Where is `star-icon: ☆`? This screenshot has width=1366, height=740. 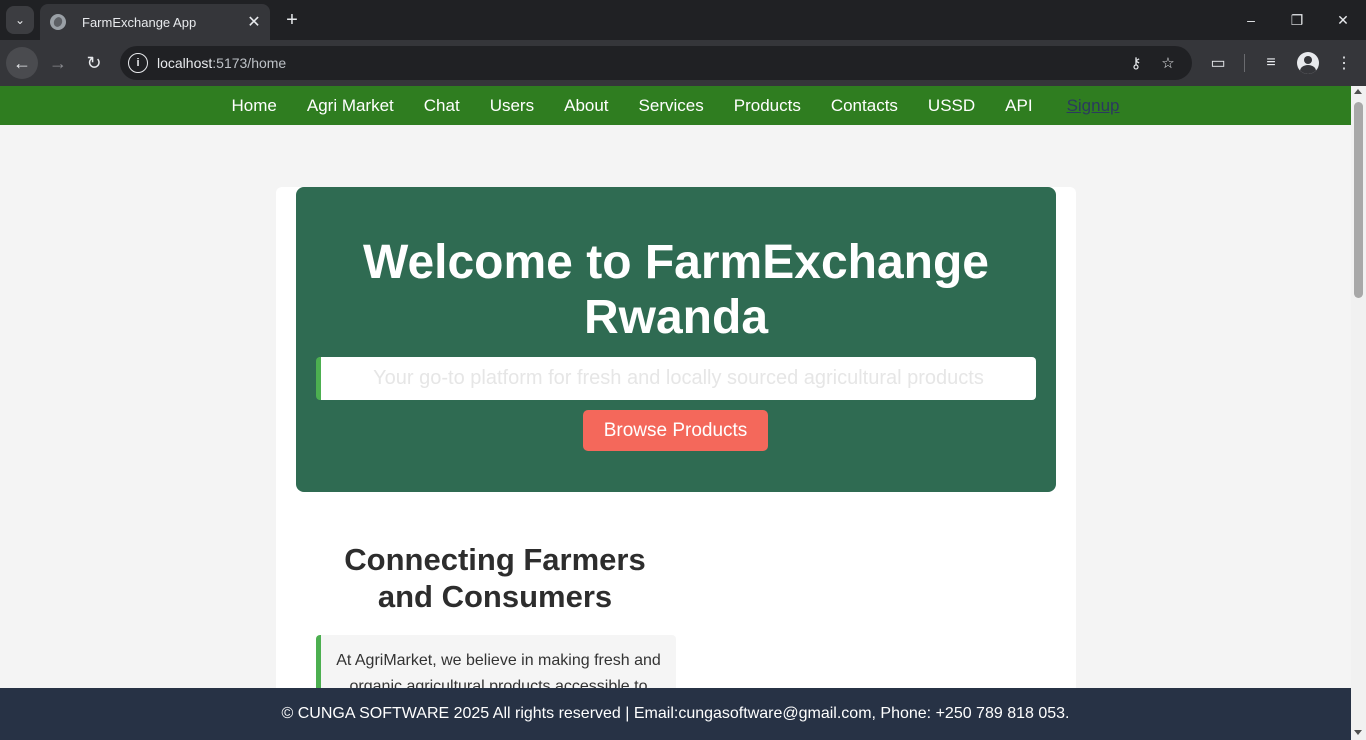 star-icon: ☆ is located at coordinates (1168, 63).